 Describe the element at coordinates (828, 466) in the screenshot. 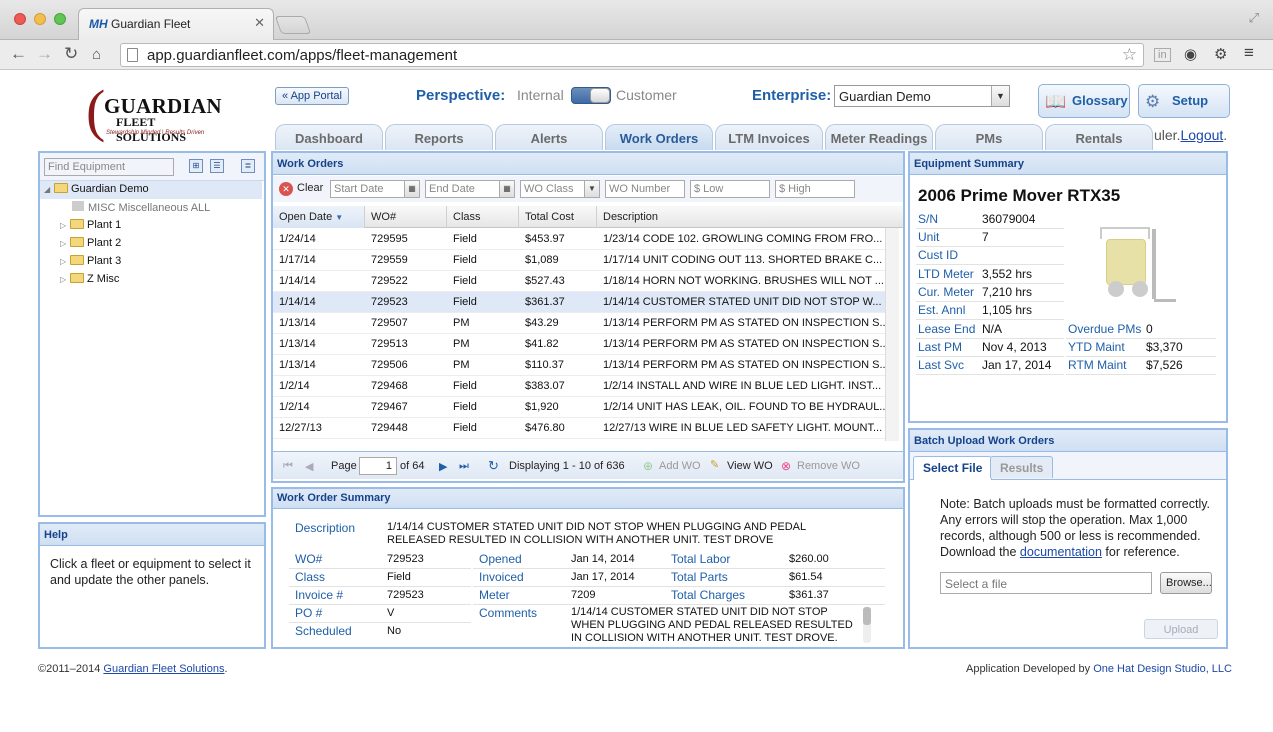

I see `remove-wo-button: Remove WO` at that location.